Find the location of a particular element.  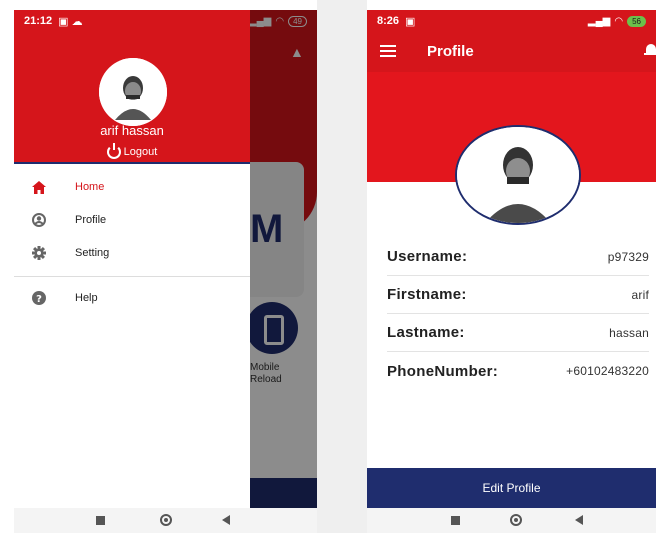

divider-gap is located at coordinates (342, 266).